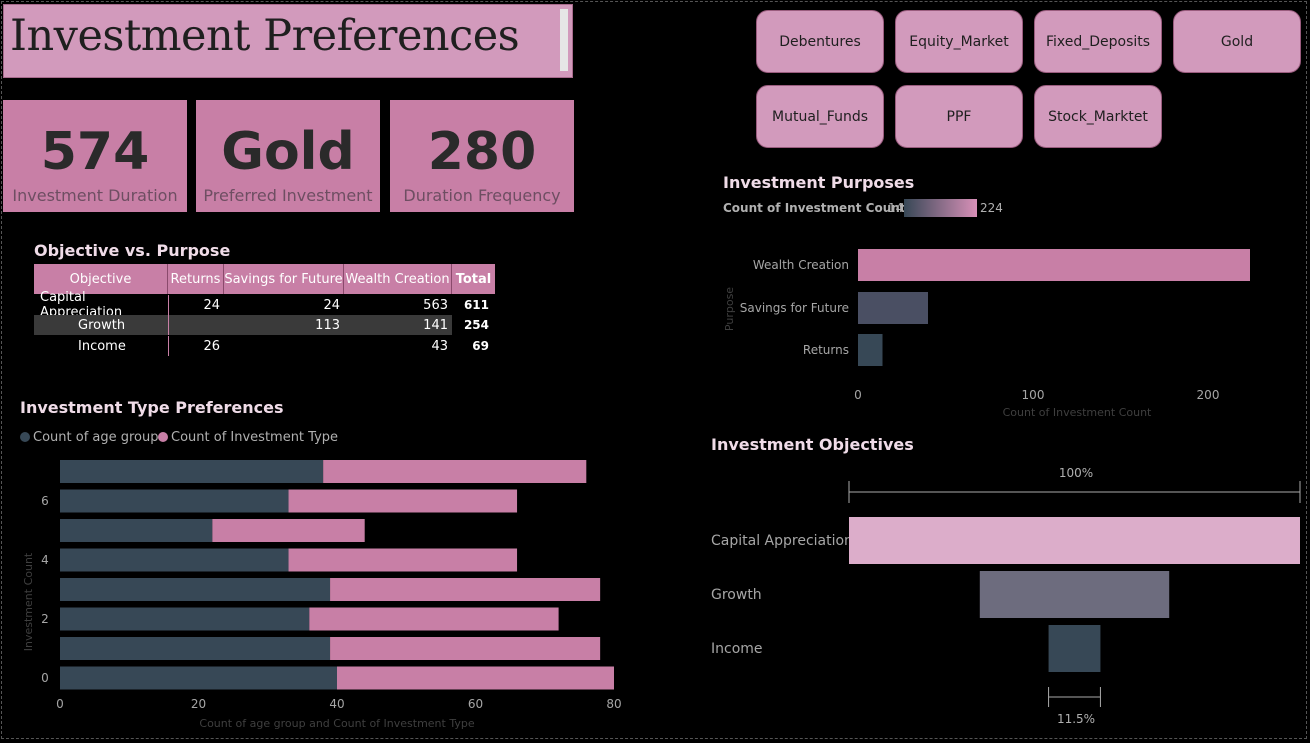 The height and width of the screenshot is (743, 1310). Describe the element at coordinates (284, 279) in the screenshot. I see `matrix-header-savings: Savings for Future` at that location.